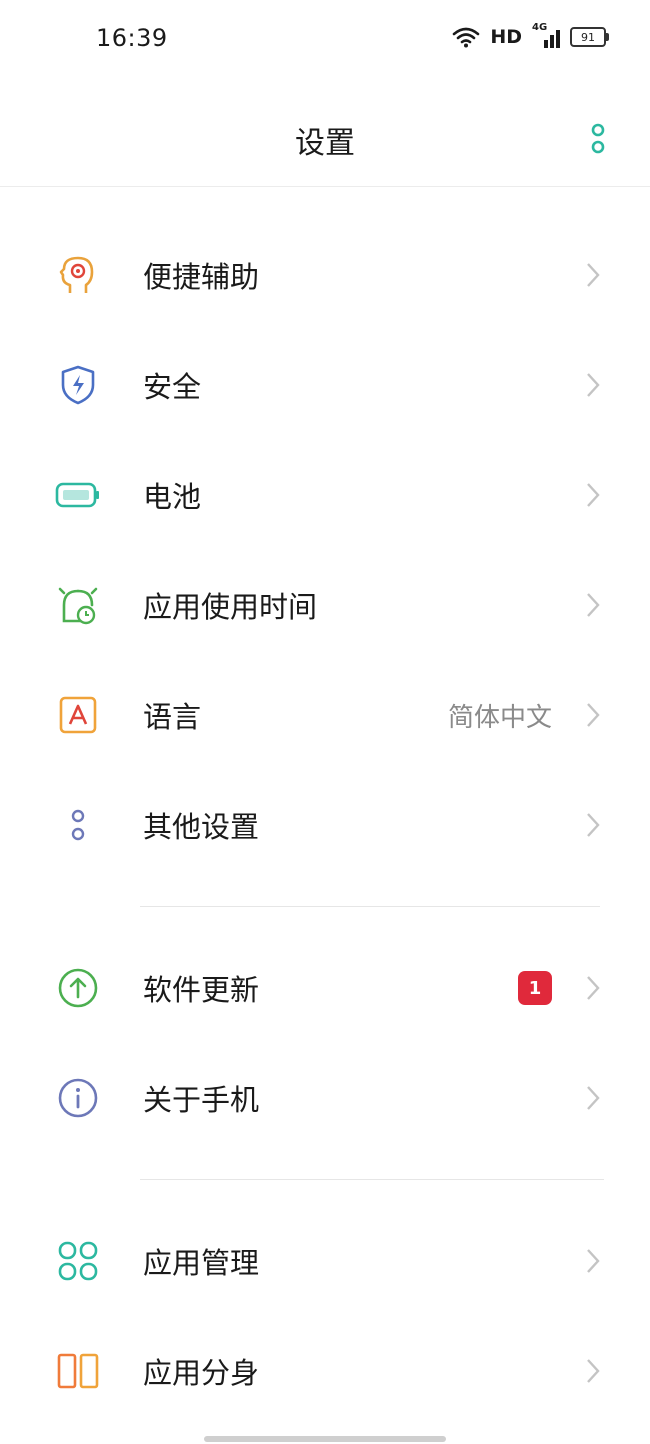  I want to click on alarm-clock-icon, so click(78, 605).